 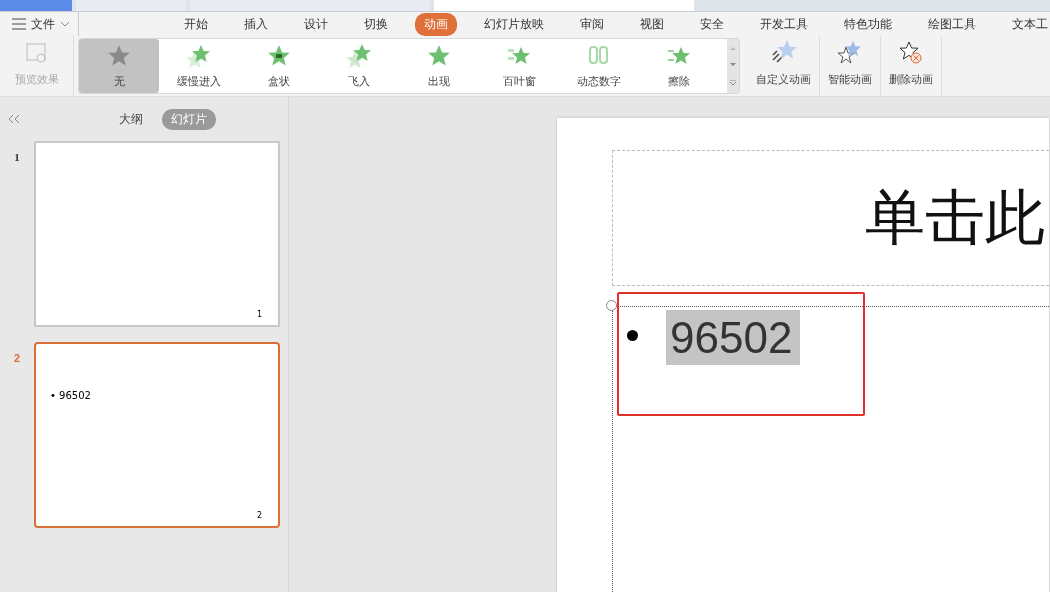 What do you see at coordinates (519, 66) in the screenshot?
I see `animation-effect: 百叶窗` at bounding box center [519, 66].